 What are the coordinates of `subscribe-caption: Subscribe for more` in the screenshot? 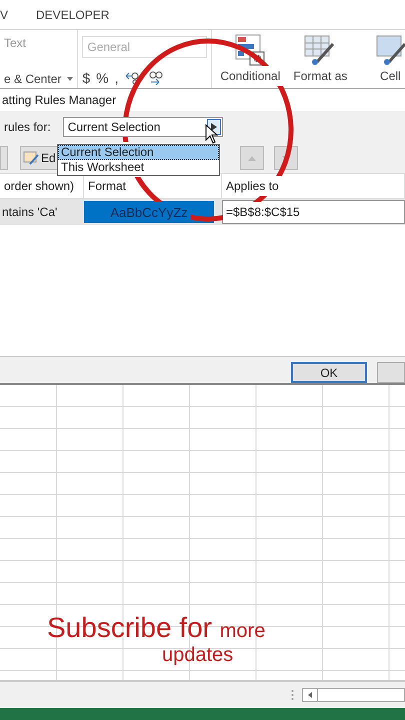 It's located at (156, 628).